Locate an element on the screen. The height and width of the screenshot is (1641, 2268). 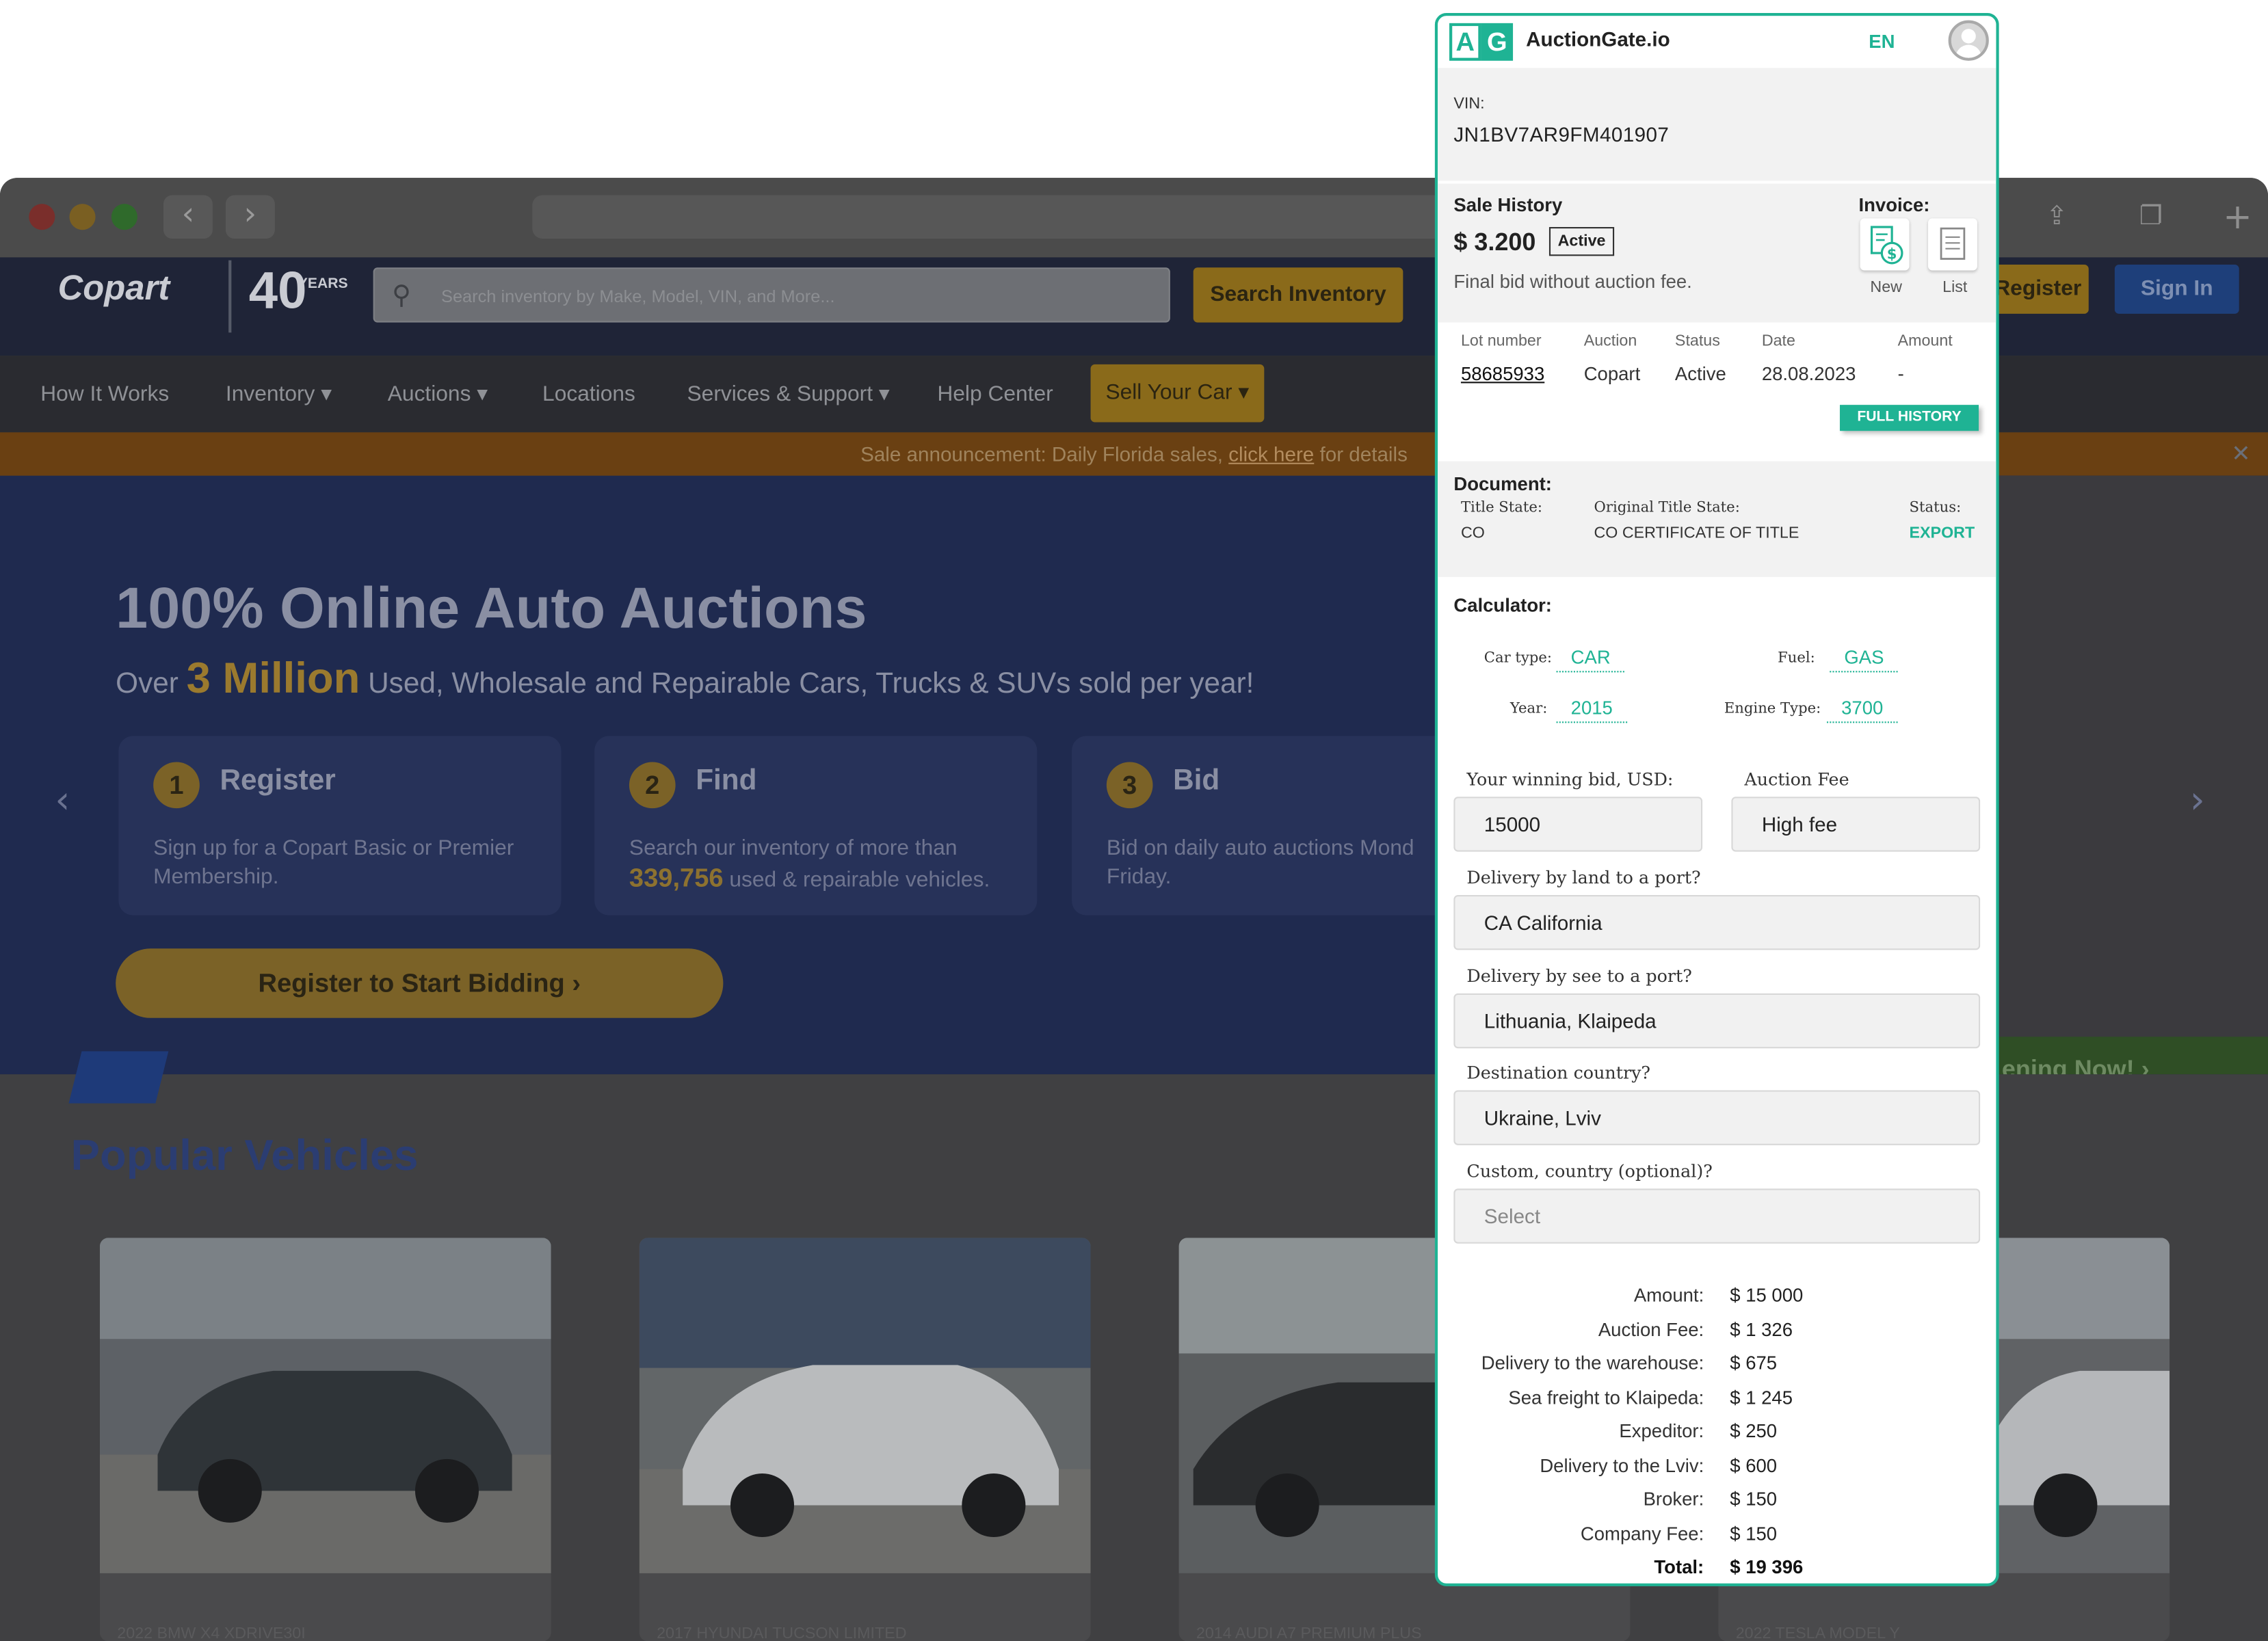
summary-value: $ 15 000 is located at coordinates (1767, 1294).